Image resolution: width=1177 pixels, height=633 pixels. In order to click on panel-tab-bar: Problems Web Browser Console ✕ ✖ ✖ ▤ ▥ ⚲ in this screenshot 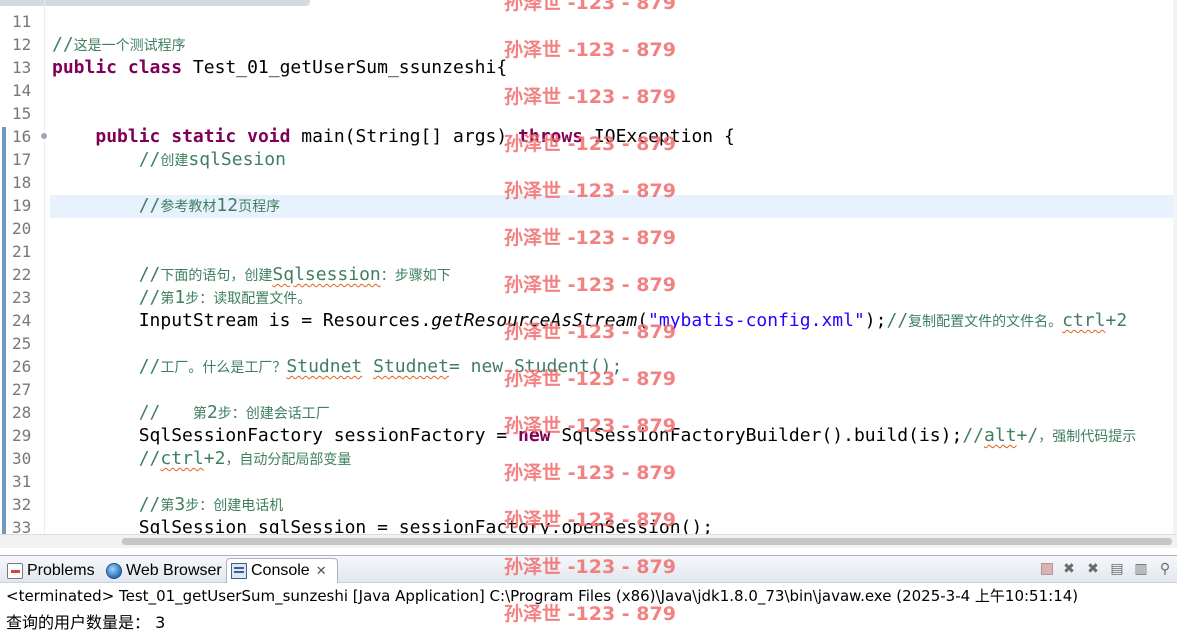, I will do `click(588, 569)`.